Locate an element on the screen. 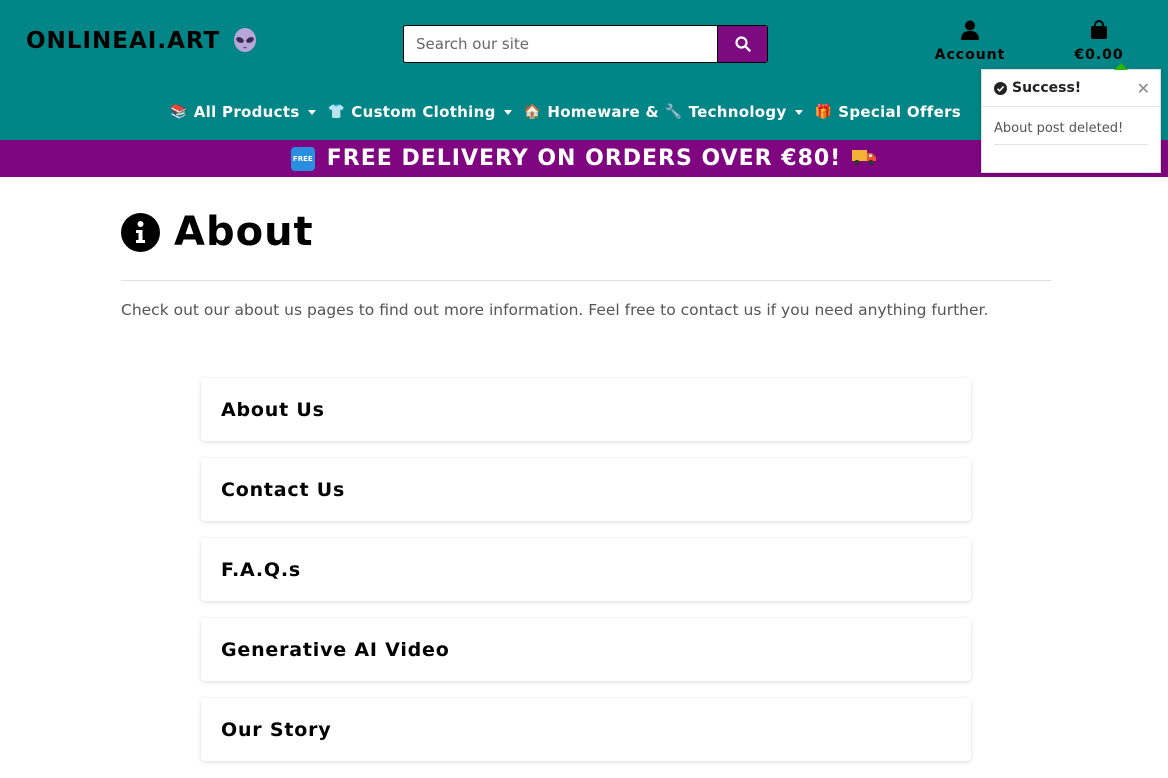 The width and height of the screenshot is (1168, 778). close-icon: ✕ is located at coordinates (1143, 88).